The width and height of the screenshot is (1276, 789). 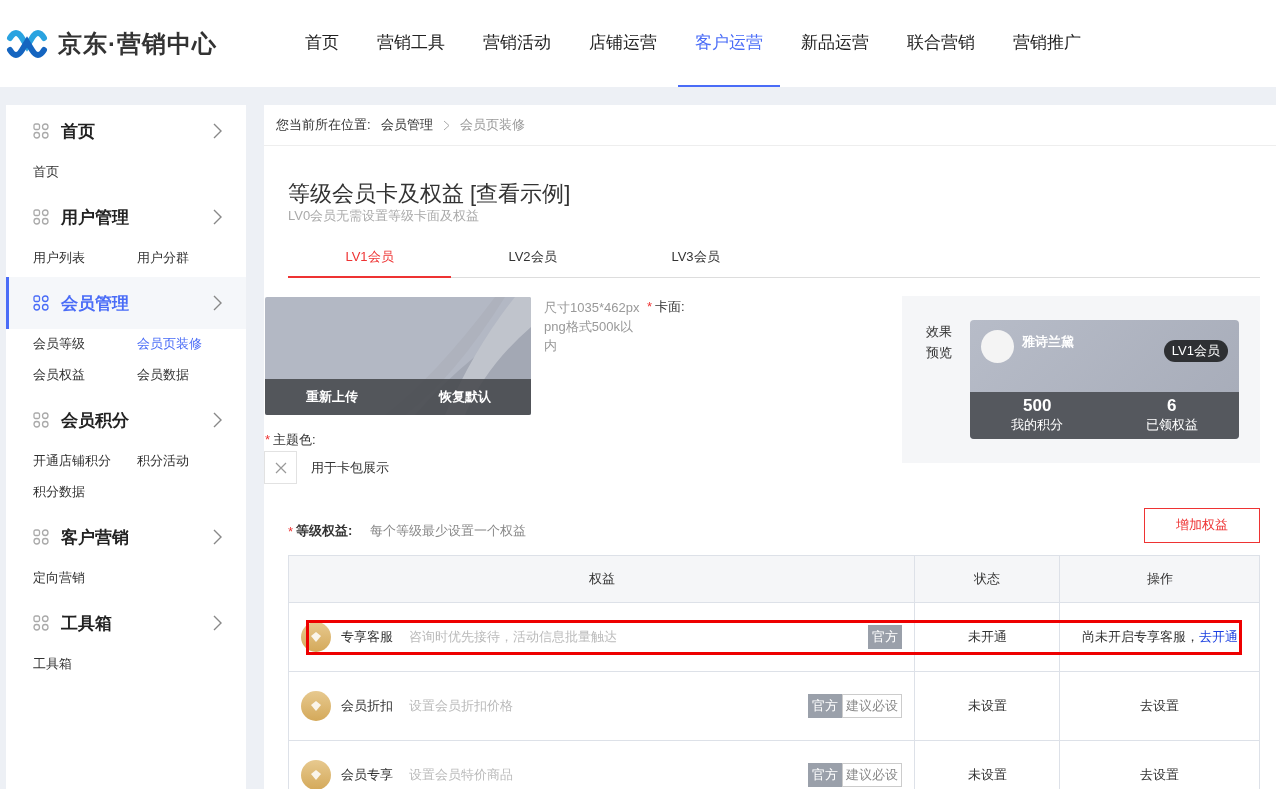 What do you see at coordinates (406, 125) in the screenshot?
I see `breadcrumb-link: 会员管理` at bounding box center [406, 125].